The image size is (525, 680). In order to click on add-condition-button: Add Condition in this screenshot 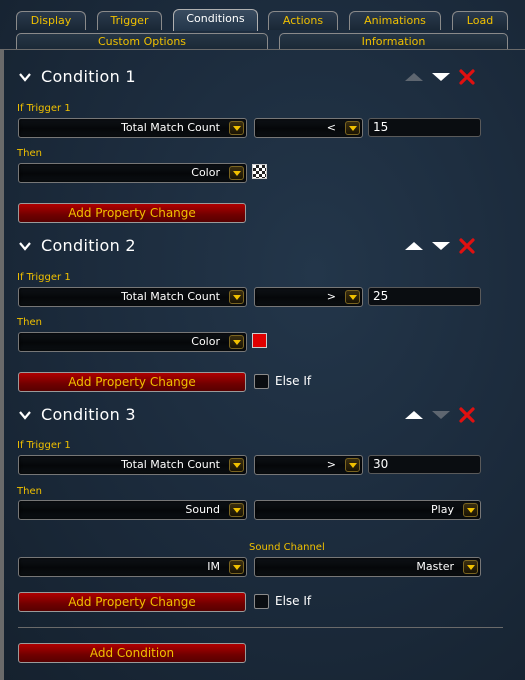, I will do `click(132, 653)`.